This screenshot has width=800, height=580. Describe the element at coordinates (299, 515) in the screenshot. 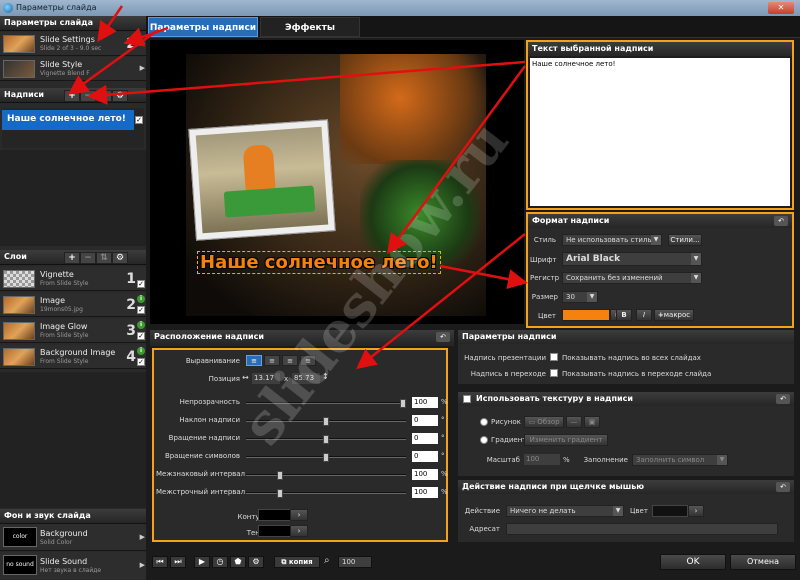

I see `outline-color-button: ›` at that location.